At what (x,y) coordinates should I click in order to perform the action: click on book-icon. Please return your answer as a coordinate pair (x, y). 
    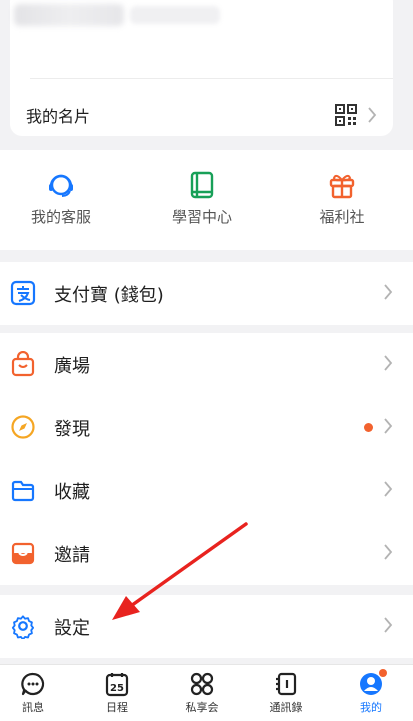
    Looking at the image, I should click on (202, 185).